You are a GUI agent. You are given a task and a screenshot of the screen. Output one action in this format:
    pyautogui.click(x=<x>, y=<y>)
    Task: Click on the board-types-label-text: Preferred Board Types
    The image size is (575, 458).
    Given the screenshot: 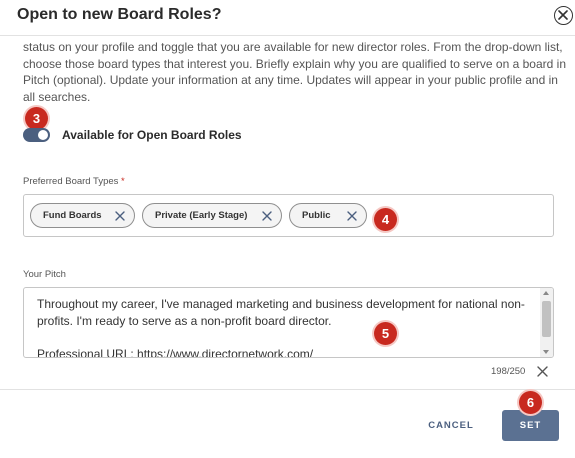 What is the action you would take?
    pyautogui.click(x=71, y=181)
    